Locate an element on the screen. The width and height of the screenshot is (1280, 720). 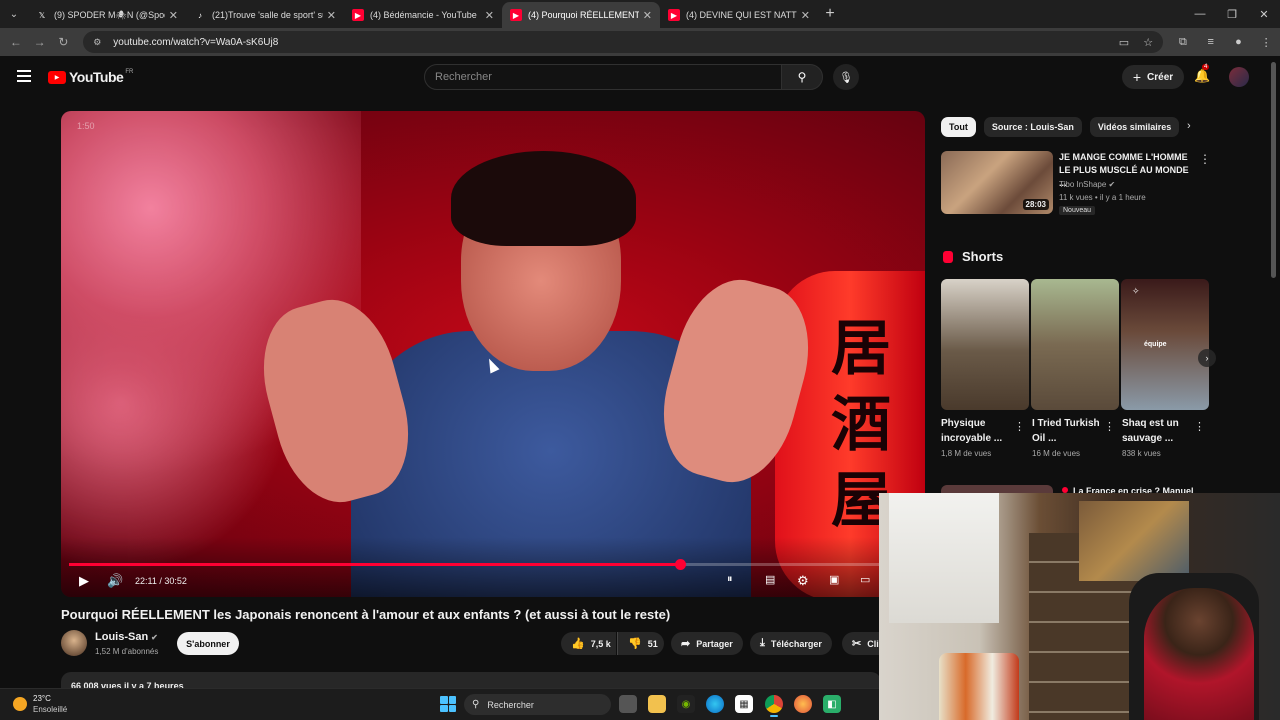
autoplay-toggle-icon: ⏸ is located at coordinates (730, 579).